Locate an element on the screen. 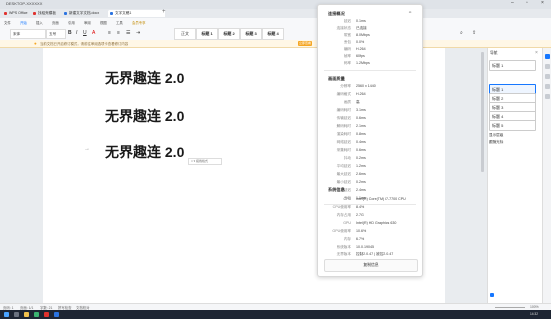 This screenshot has height=319, width=551. remote-app-icon is located at coordinates (56, 314).